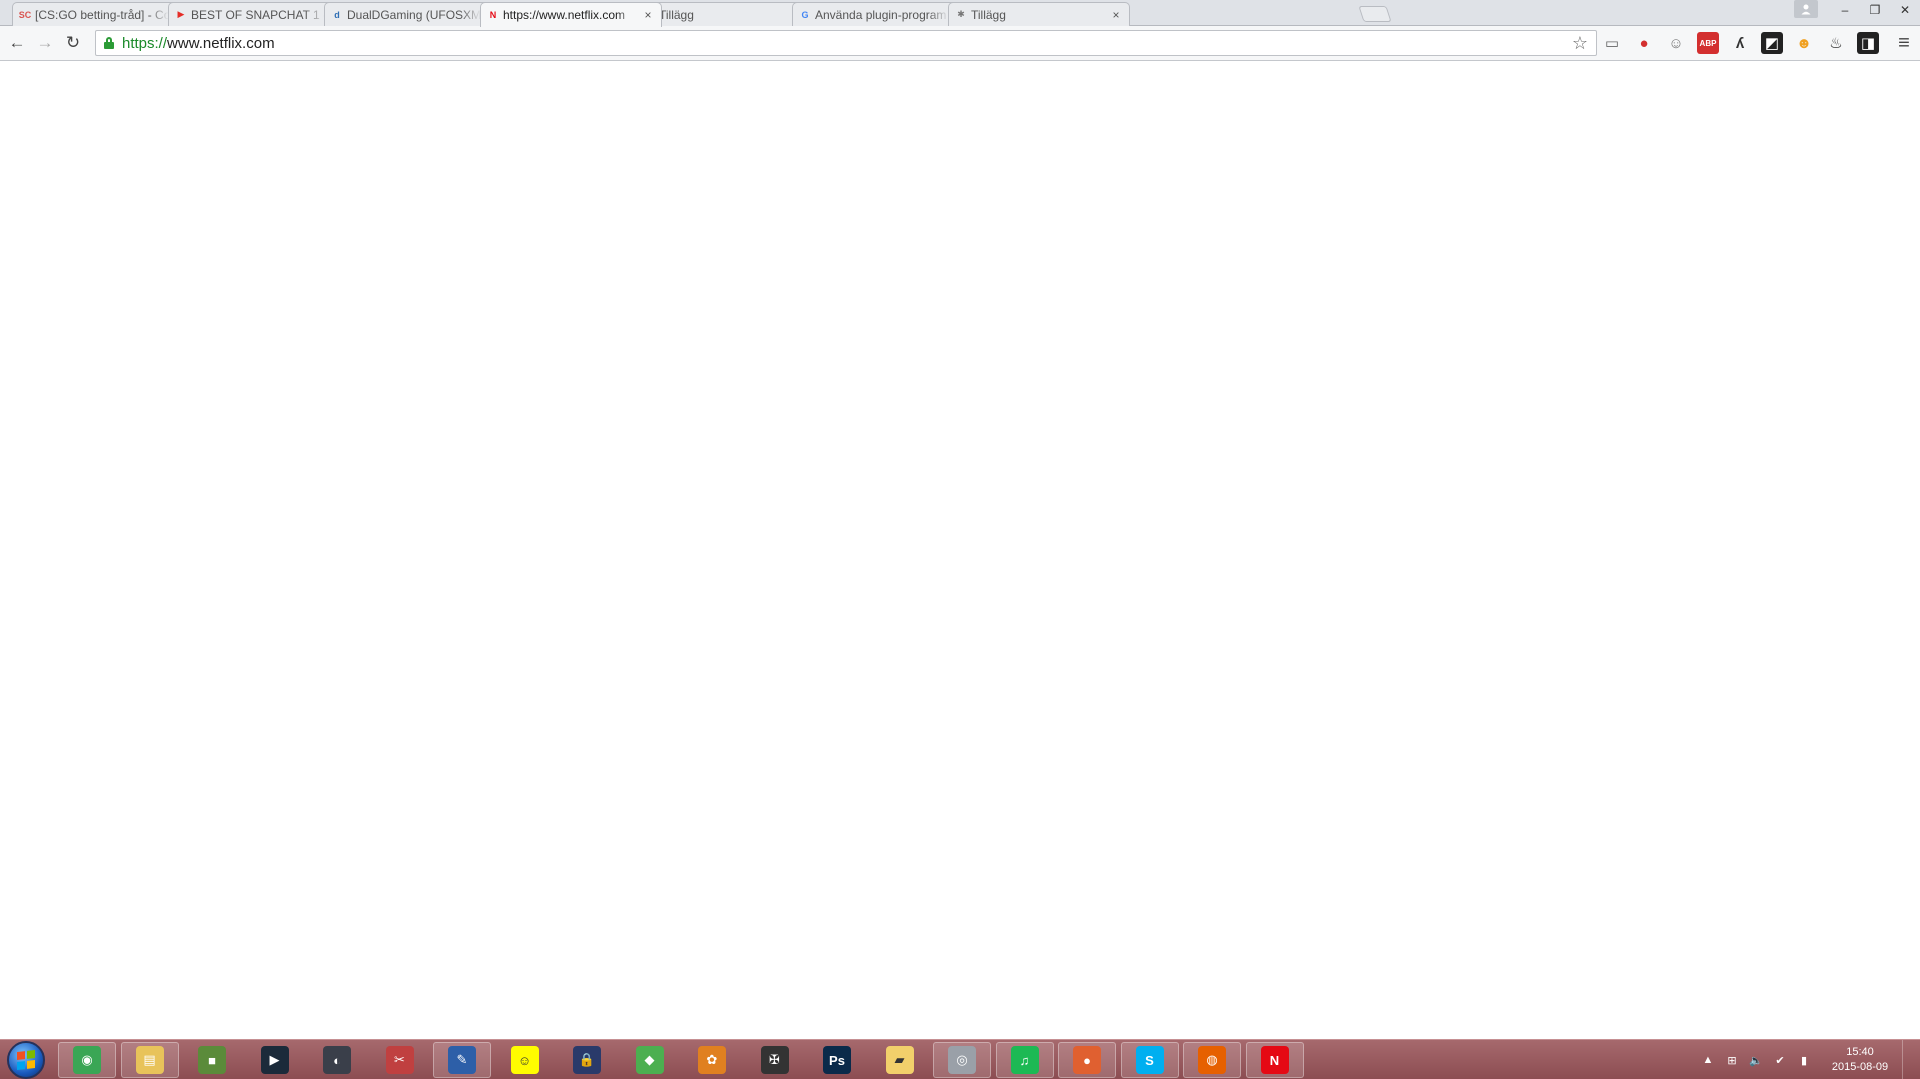 The height and width of the screenshot is (1079, 1920). I want to click on explorer-taskbar-icon: ▤, so click(149, 1060).